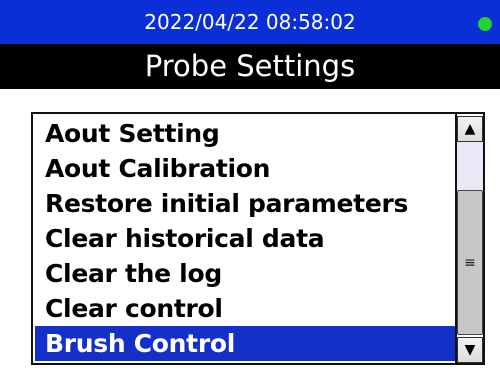  I want to click on grip-lines-icon: ≡, so click(470, 262).